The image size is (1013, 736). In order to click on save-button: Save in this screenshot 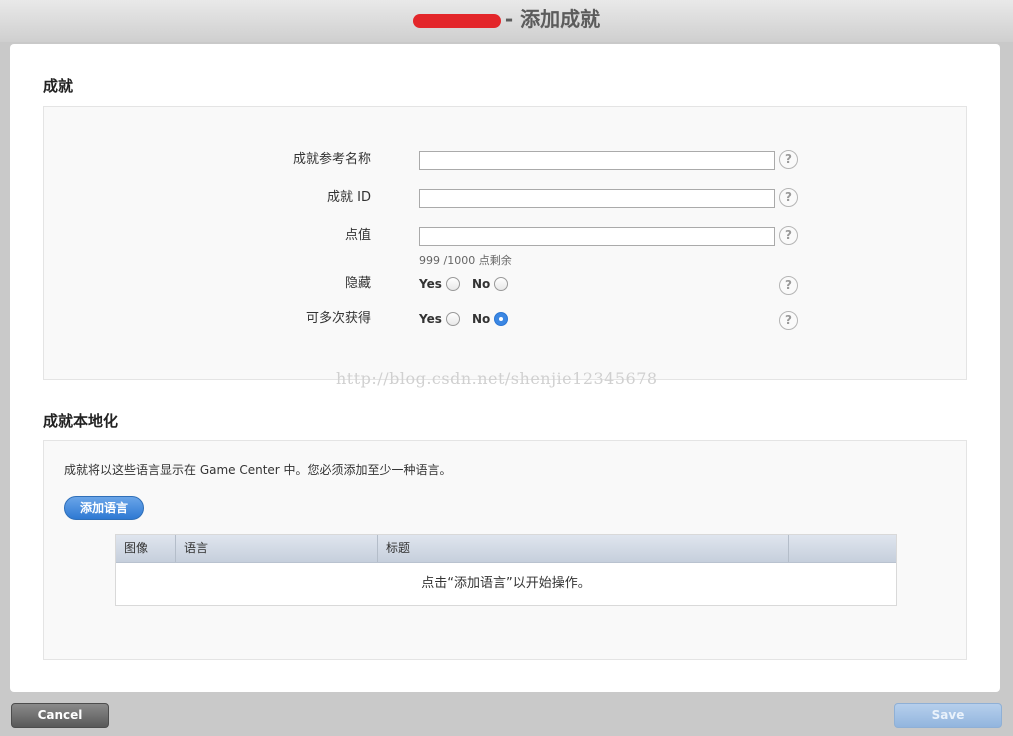, I will do `click(948, 715)`.